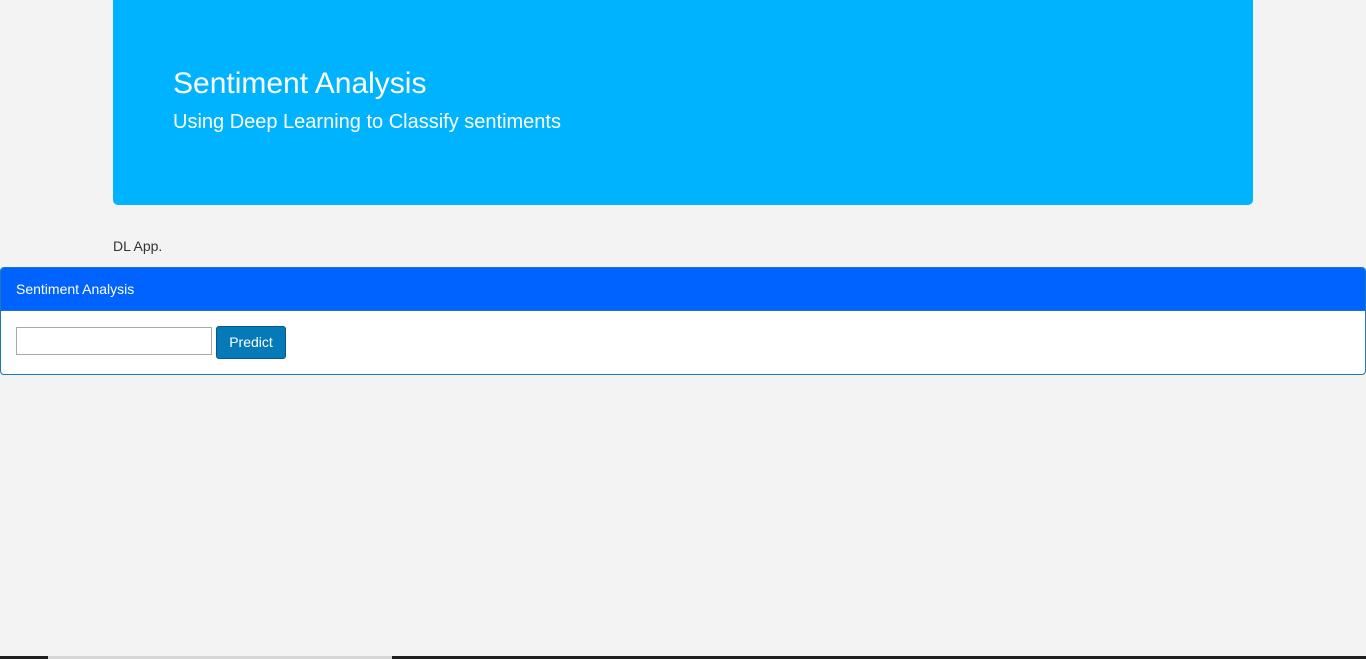  What do you see at coordinates (300, 83) in the screenshot?
I see `page-title: Sentiment Analysis` at bounding box center [300, 83].